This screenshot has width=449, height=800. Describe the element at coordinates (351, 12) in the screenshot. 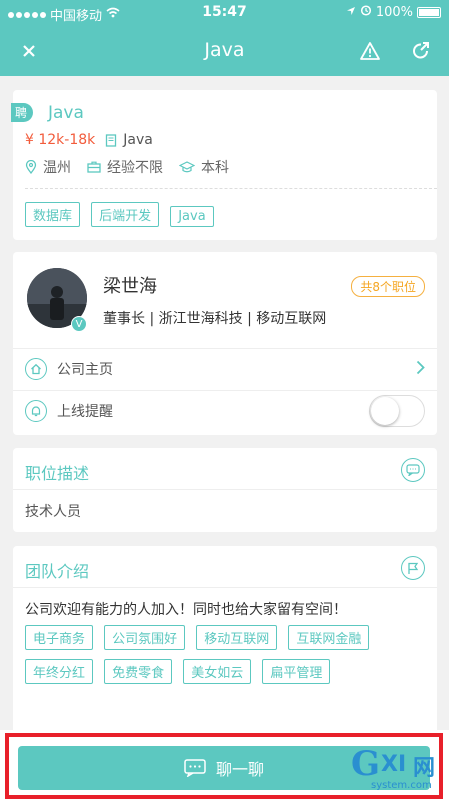

I see `location-arrow-icon` at that location.